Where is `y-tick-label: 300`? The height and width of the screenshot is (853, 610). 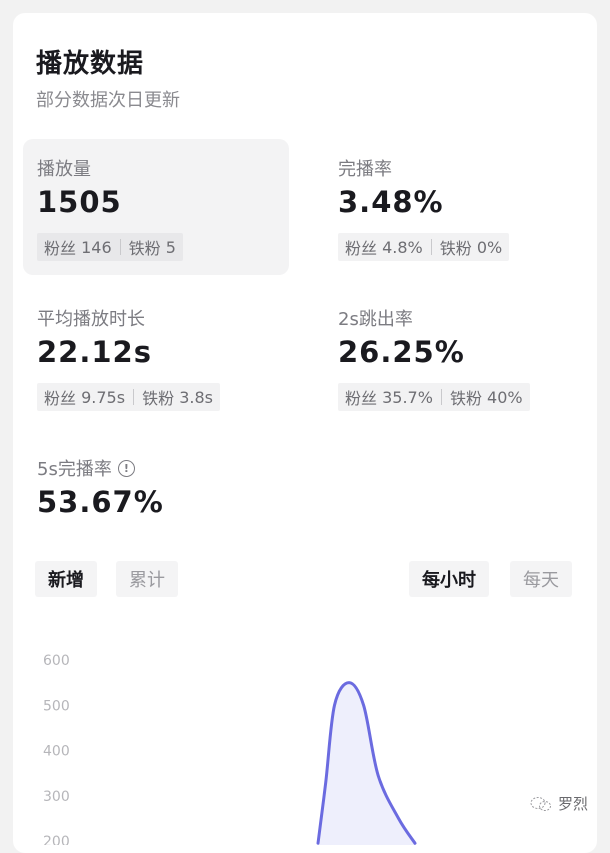 y-tick-label: 300 is located at coordinates (56, 797).